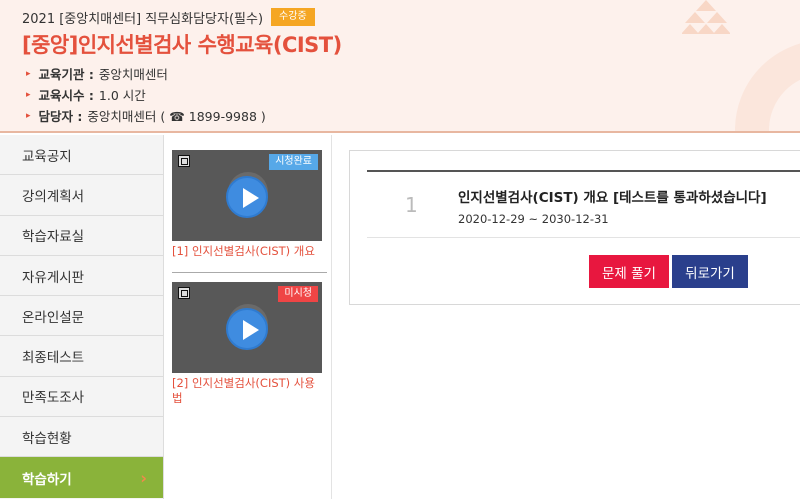 Image resolution: width=800 pixels, height=499 pixels. Describe the element at coordinates (122, 95) in the screenshot. I see `info-value: 1.0 시간` at that location.